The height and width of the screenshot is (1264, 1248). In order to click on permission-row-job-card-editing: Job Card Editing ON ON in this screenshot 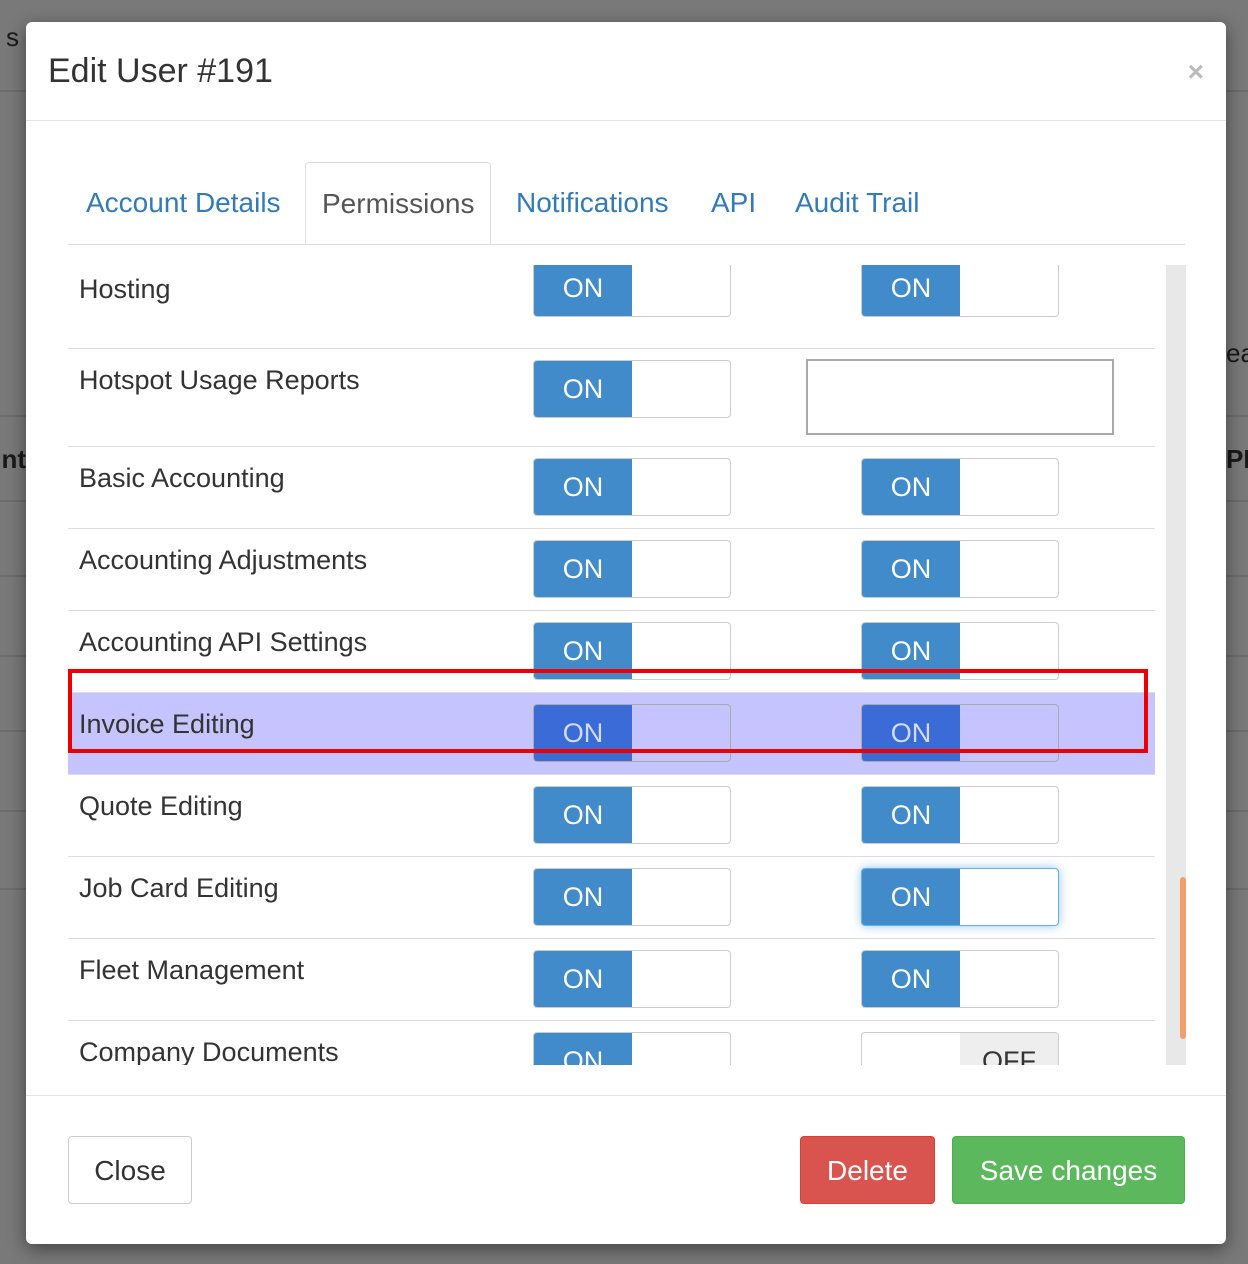, I will do `click(611, 898)`.